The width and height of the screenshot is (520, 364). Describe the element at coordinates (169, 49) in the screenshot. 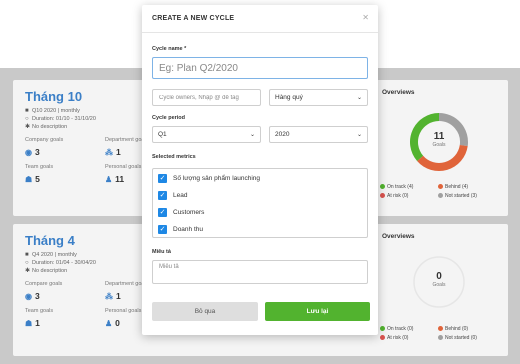

I see `cycle-name-label: Cycle name *` at that location.